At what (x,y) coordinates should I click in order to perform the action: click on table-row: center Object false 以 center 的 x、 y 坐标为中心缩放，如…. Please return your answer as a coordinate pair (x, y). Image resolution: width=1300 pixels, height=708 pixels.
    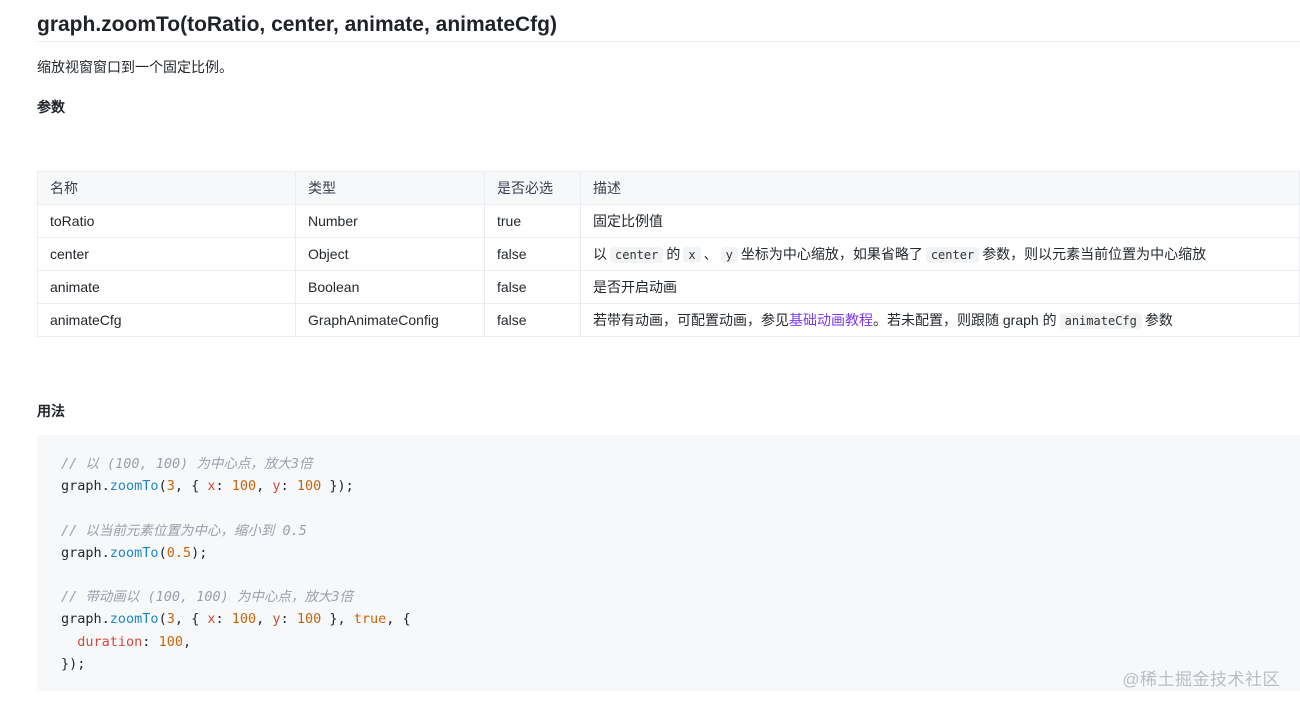
    Looking at the image, I should click on (668, 254).